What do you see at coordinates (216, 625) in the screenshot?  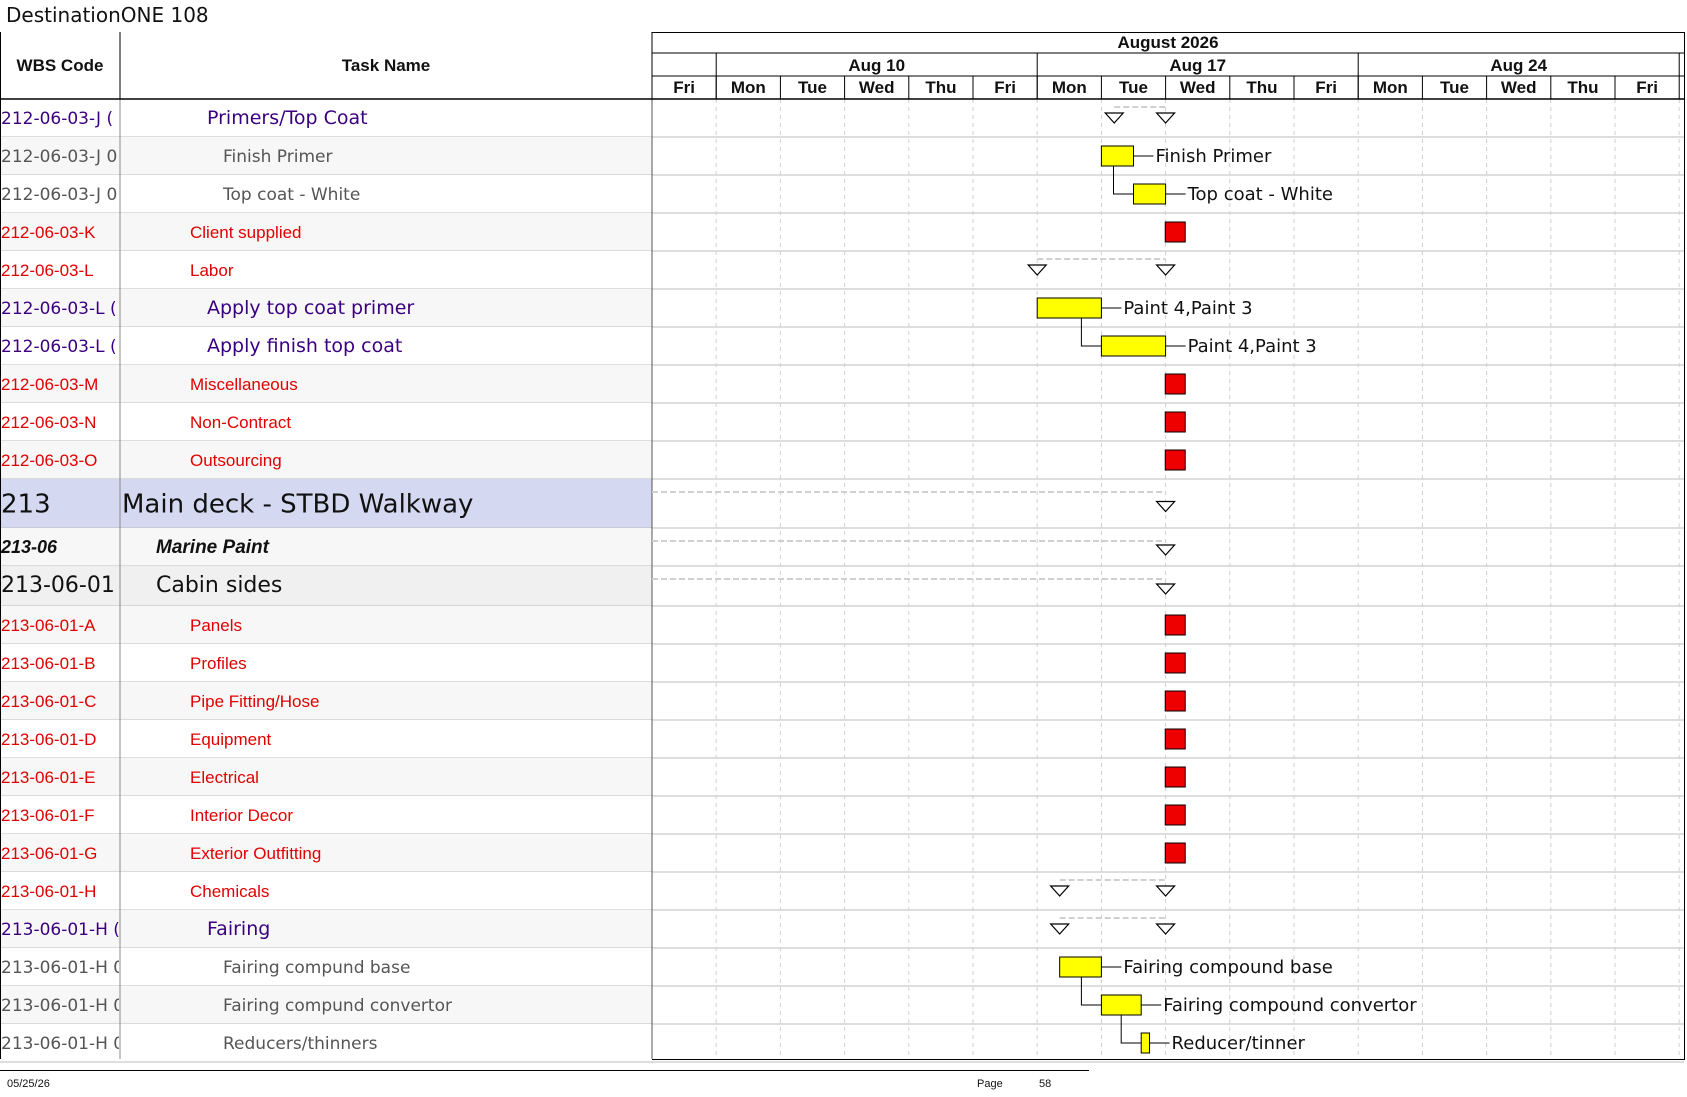 I see `task-name: Panels` at bounding box center [216, 625].